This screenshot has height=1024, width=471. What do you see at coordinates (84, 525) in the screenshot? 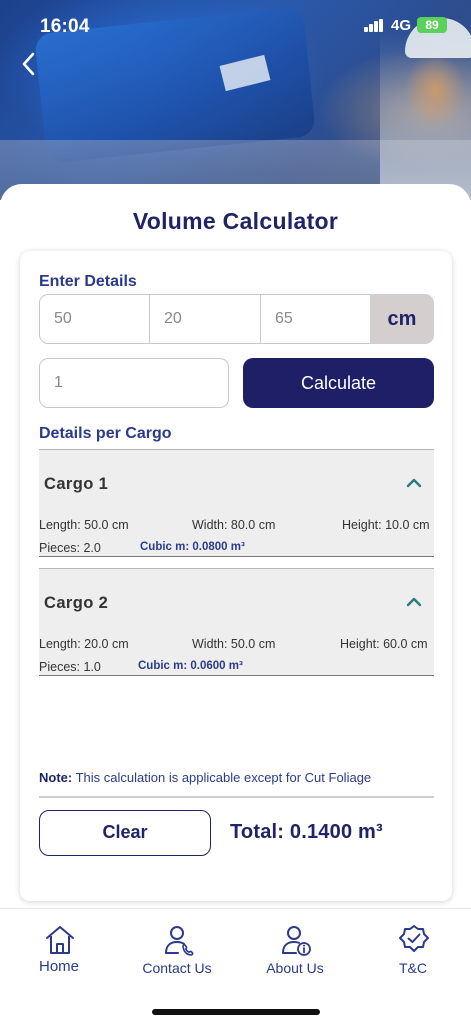
I see `cargo-length: Length: 50.0 cm` at bounding box center [84, 525].